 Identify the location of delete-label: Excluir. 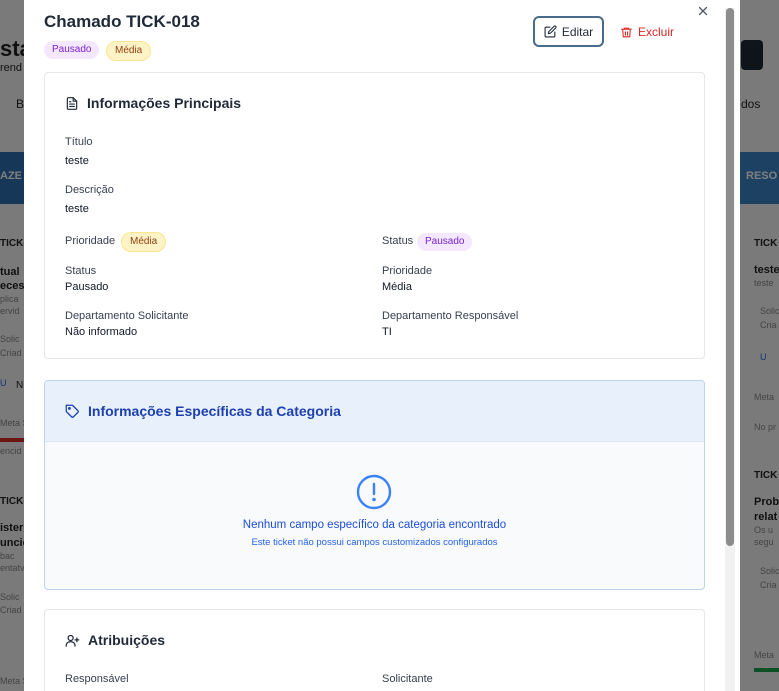
(656, 32).